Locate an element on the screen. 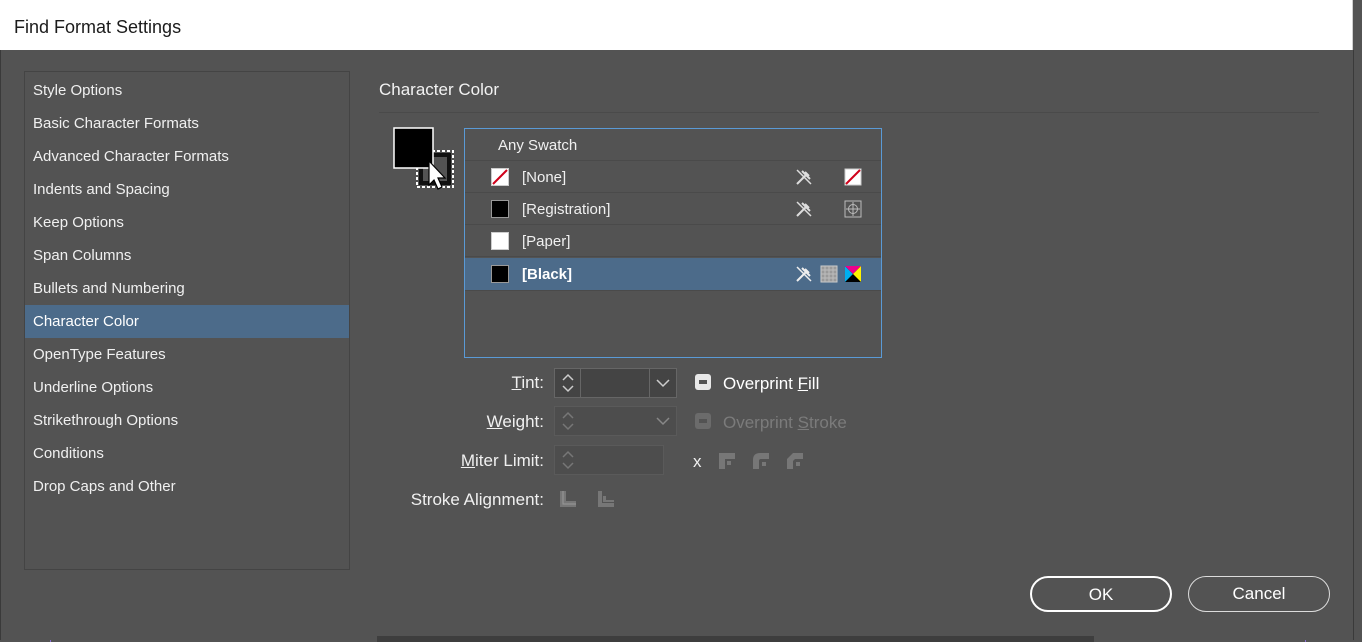 The height and width of the screenshot is (642, 1362). swatch-name: Any Swatch is located at coordinates (538, 145).